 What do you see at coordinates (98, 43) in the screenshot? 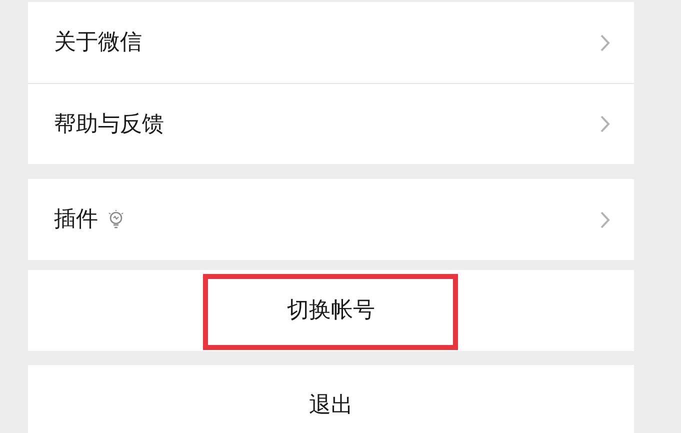
I see `row-label: 关于微信` at bounding box center [98, 43].